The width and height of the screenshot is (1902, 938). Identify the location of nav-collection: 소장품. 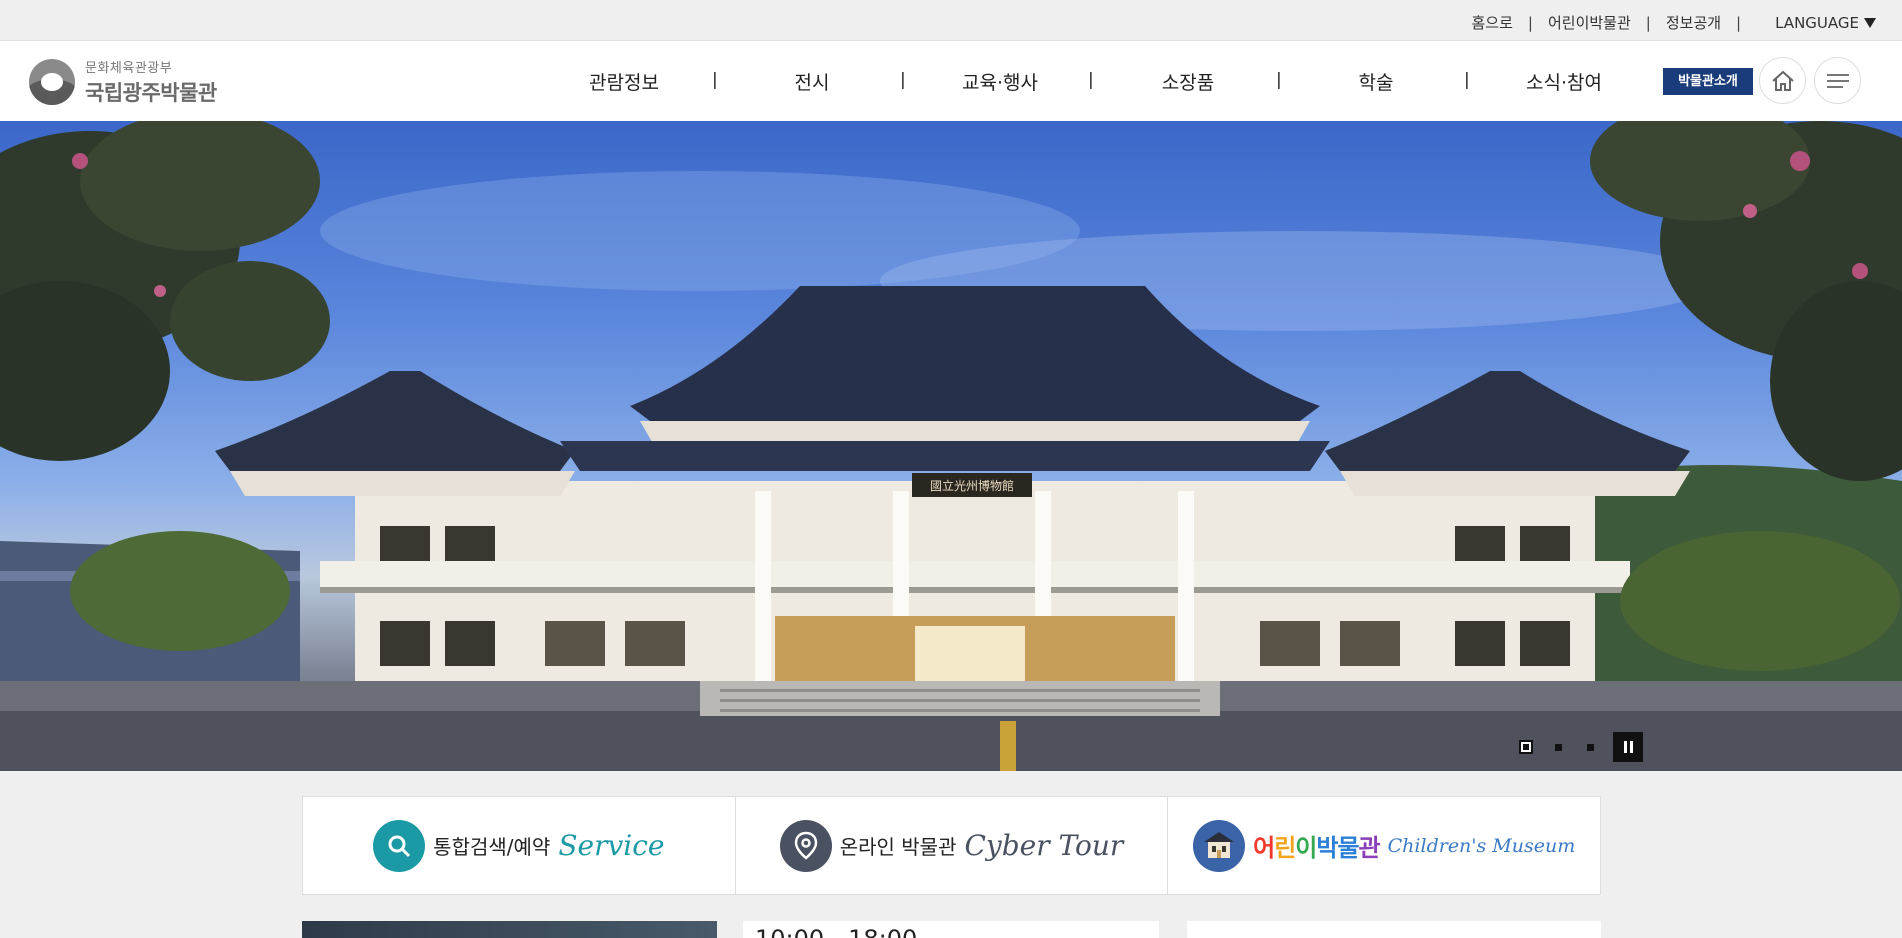
(1185, 81).